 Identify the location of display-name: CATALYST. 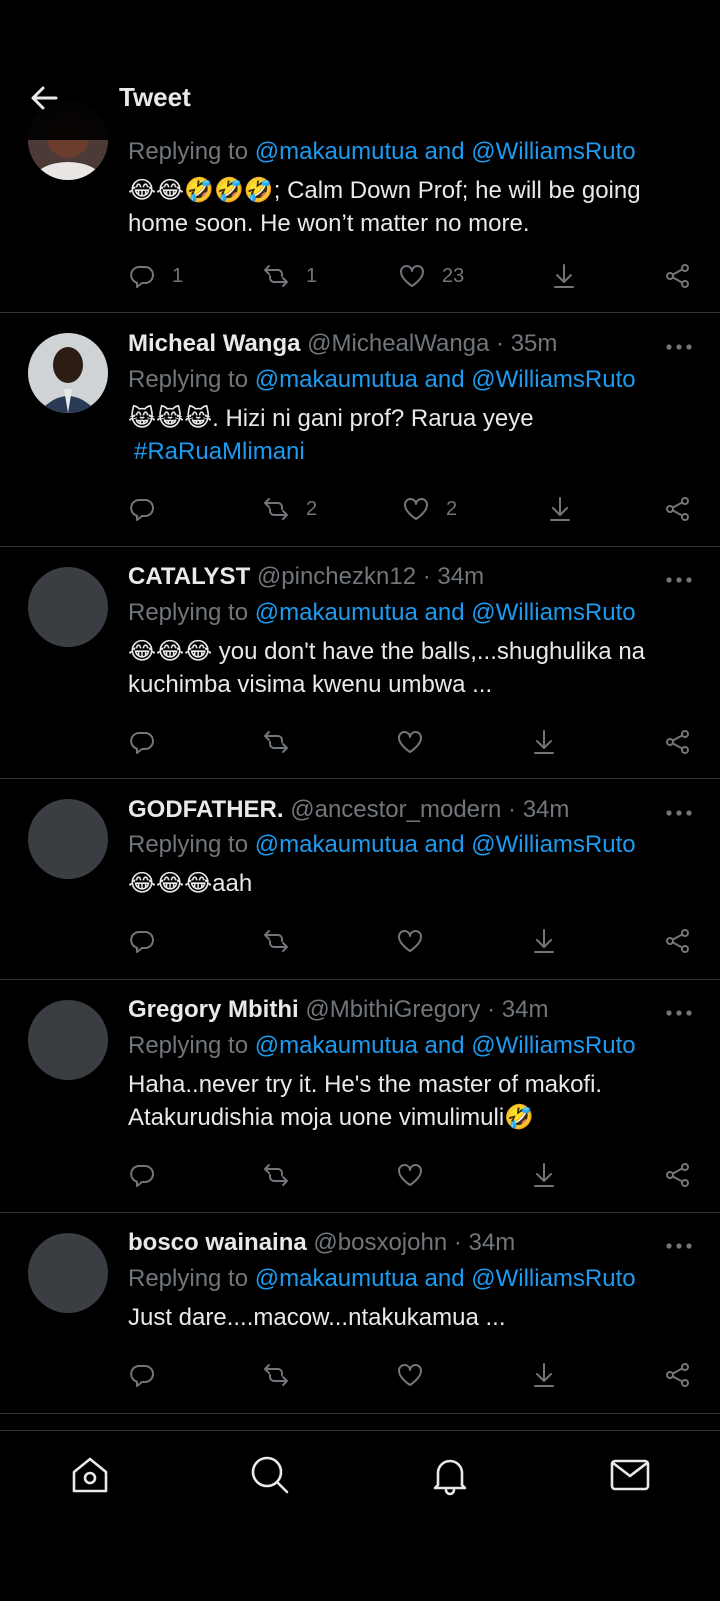
(189, 576).